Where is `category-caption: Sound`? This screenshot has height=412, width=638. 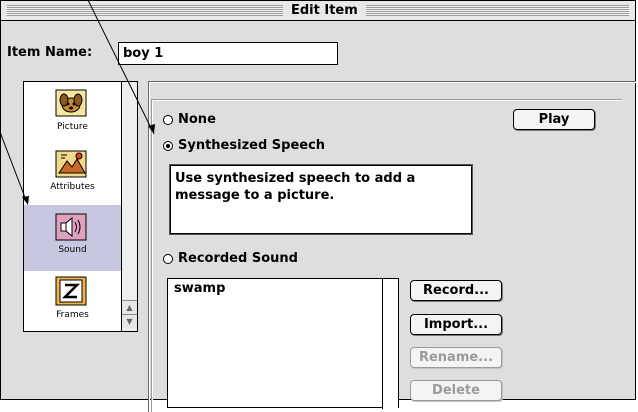
category-caption: Sound is located at coordinates (72, 250).